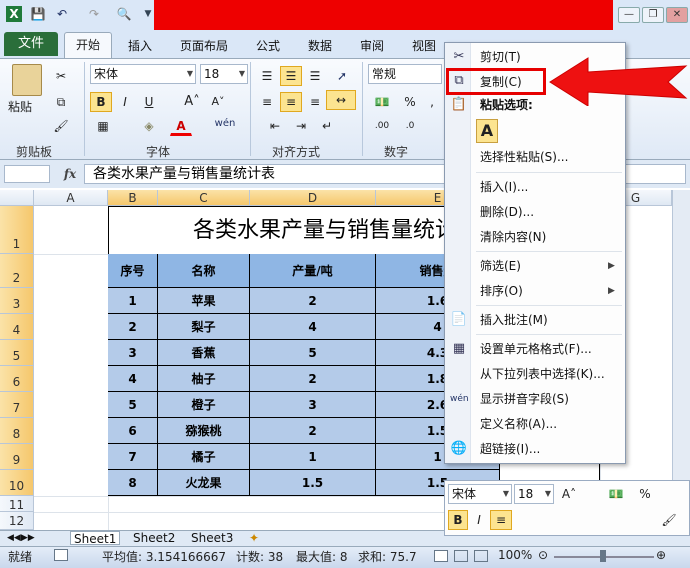 This screenshot has height=568, width=690. I want to click on table-cell: 梨子, so click(204, 327).